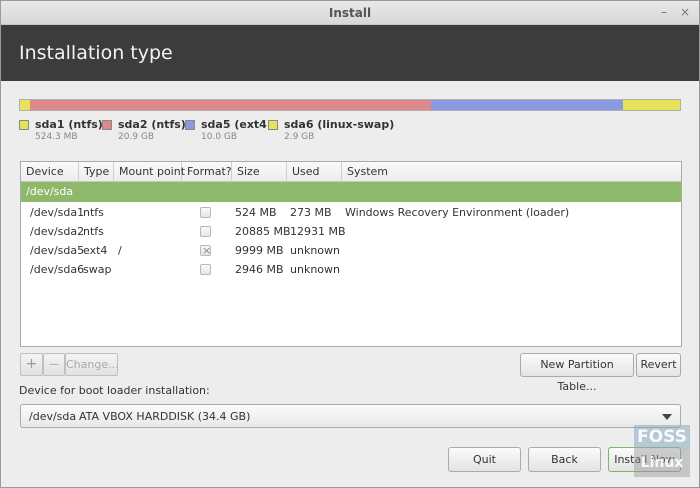 The height and width of the screenshot is (488, 700). Describe the element at coordinates (219, 137) in the screenshot. I see `legend-size: 10.0 GB` at that location.